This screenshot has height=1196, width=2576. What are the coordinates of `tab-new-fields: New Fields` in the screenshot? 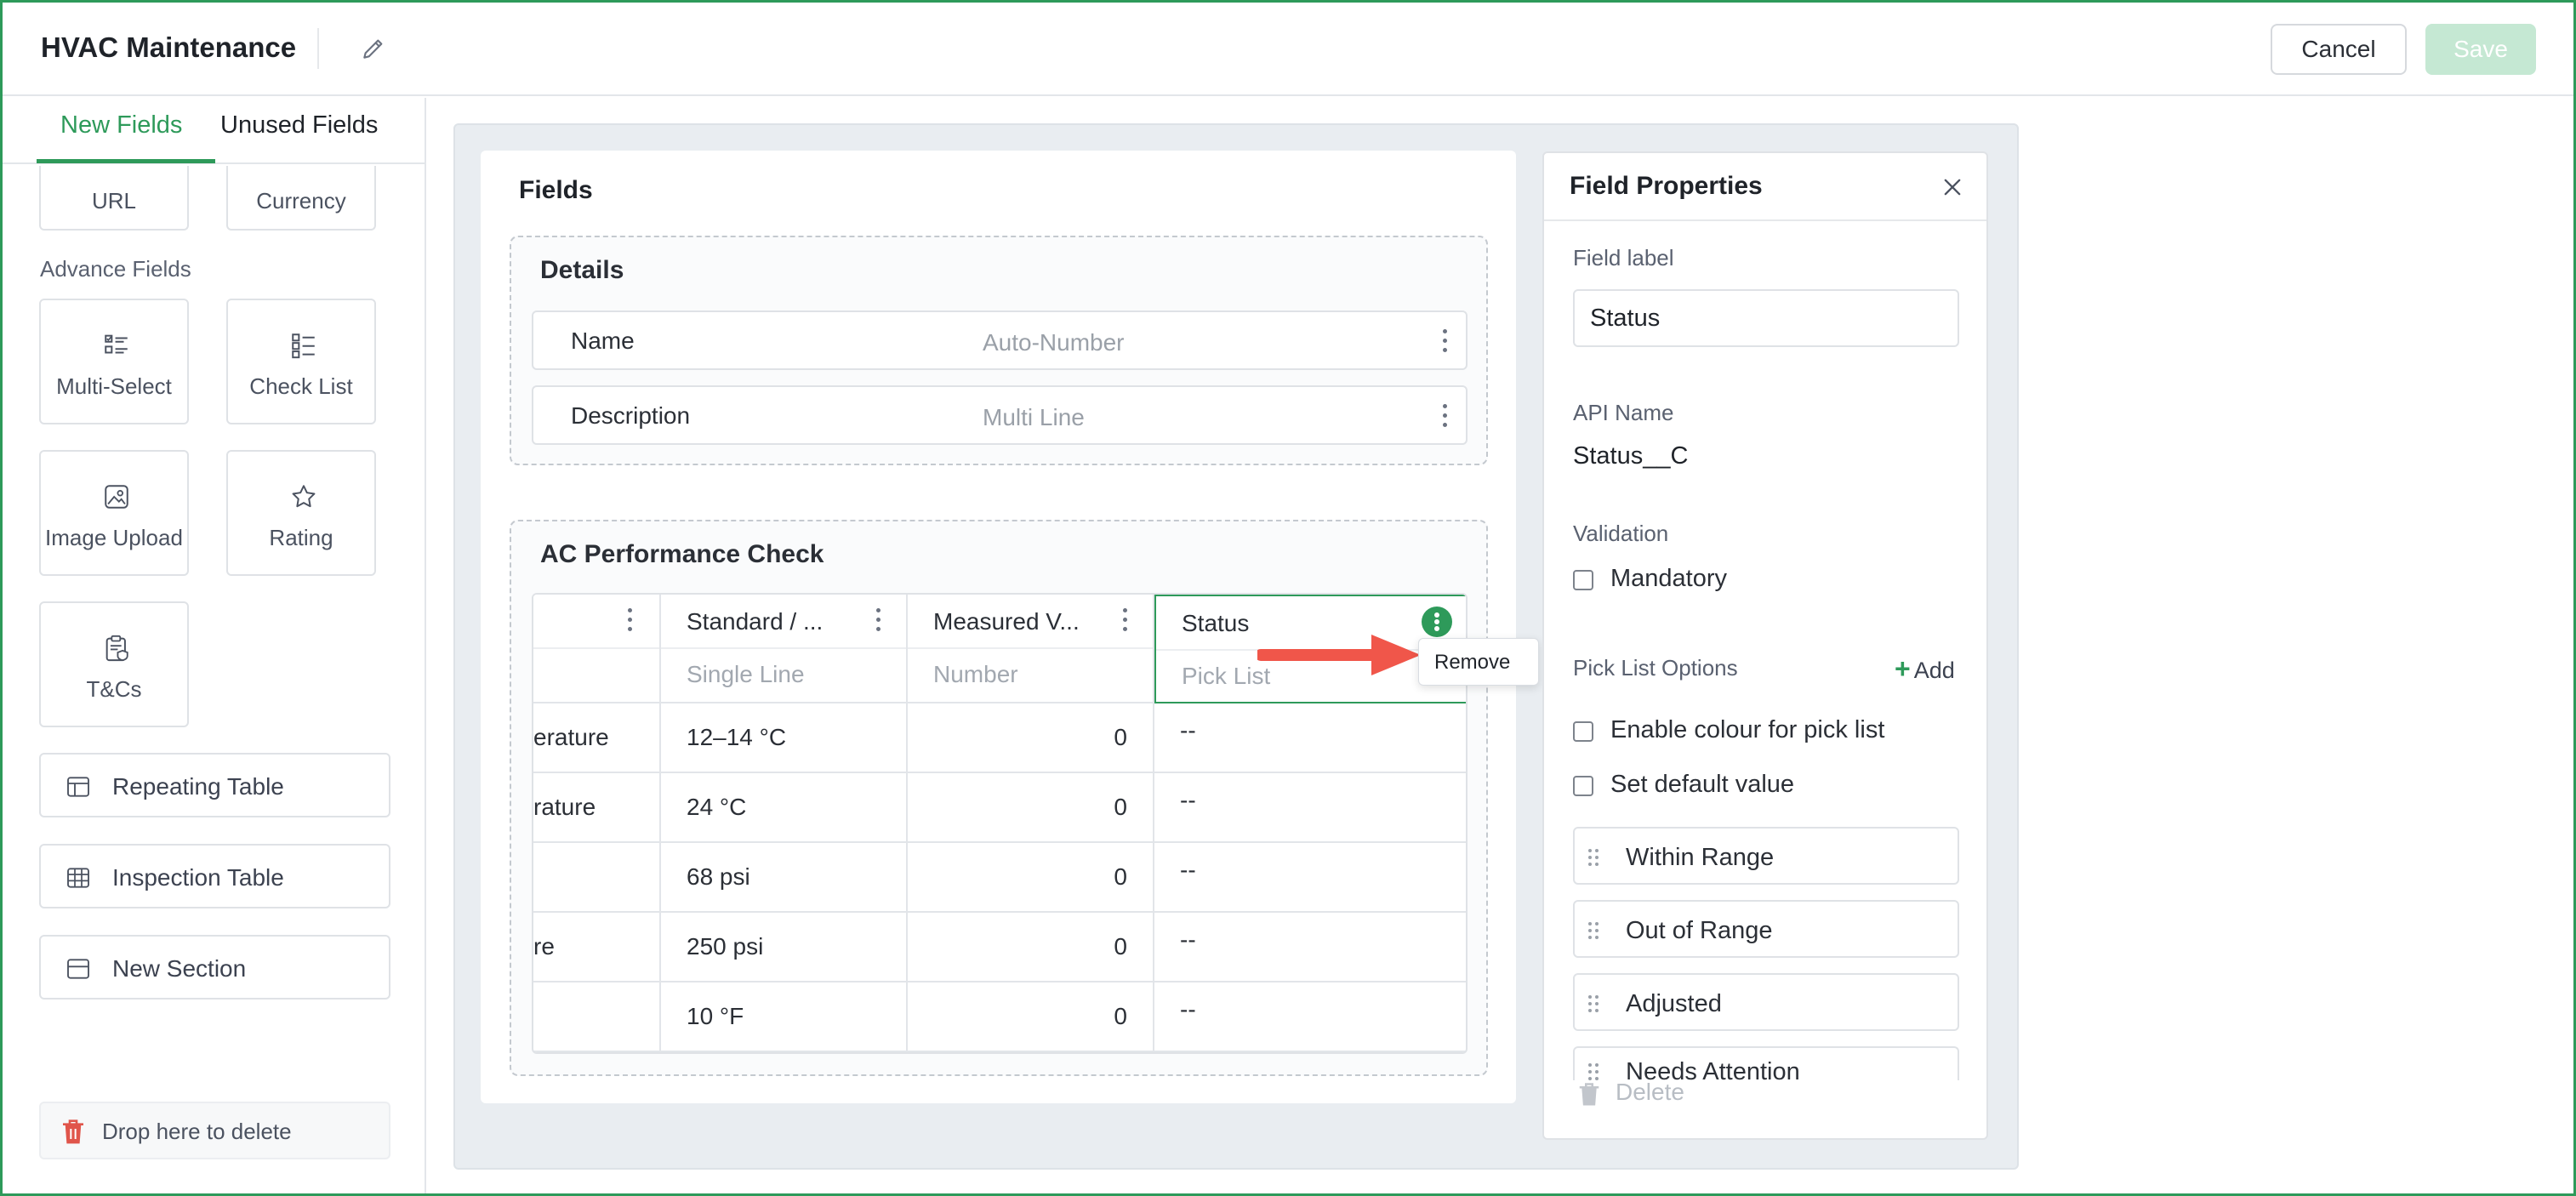 It's located at (121, 125).